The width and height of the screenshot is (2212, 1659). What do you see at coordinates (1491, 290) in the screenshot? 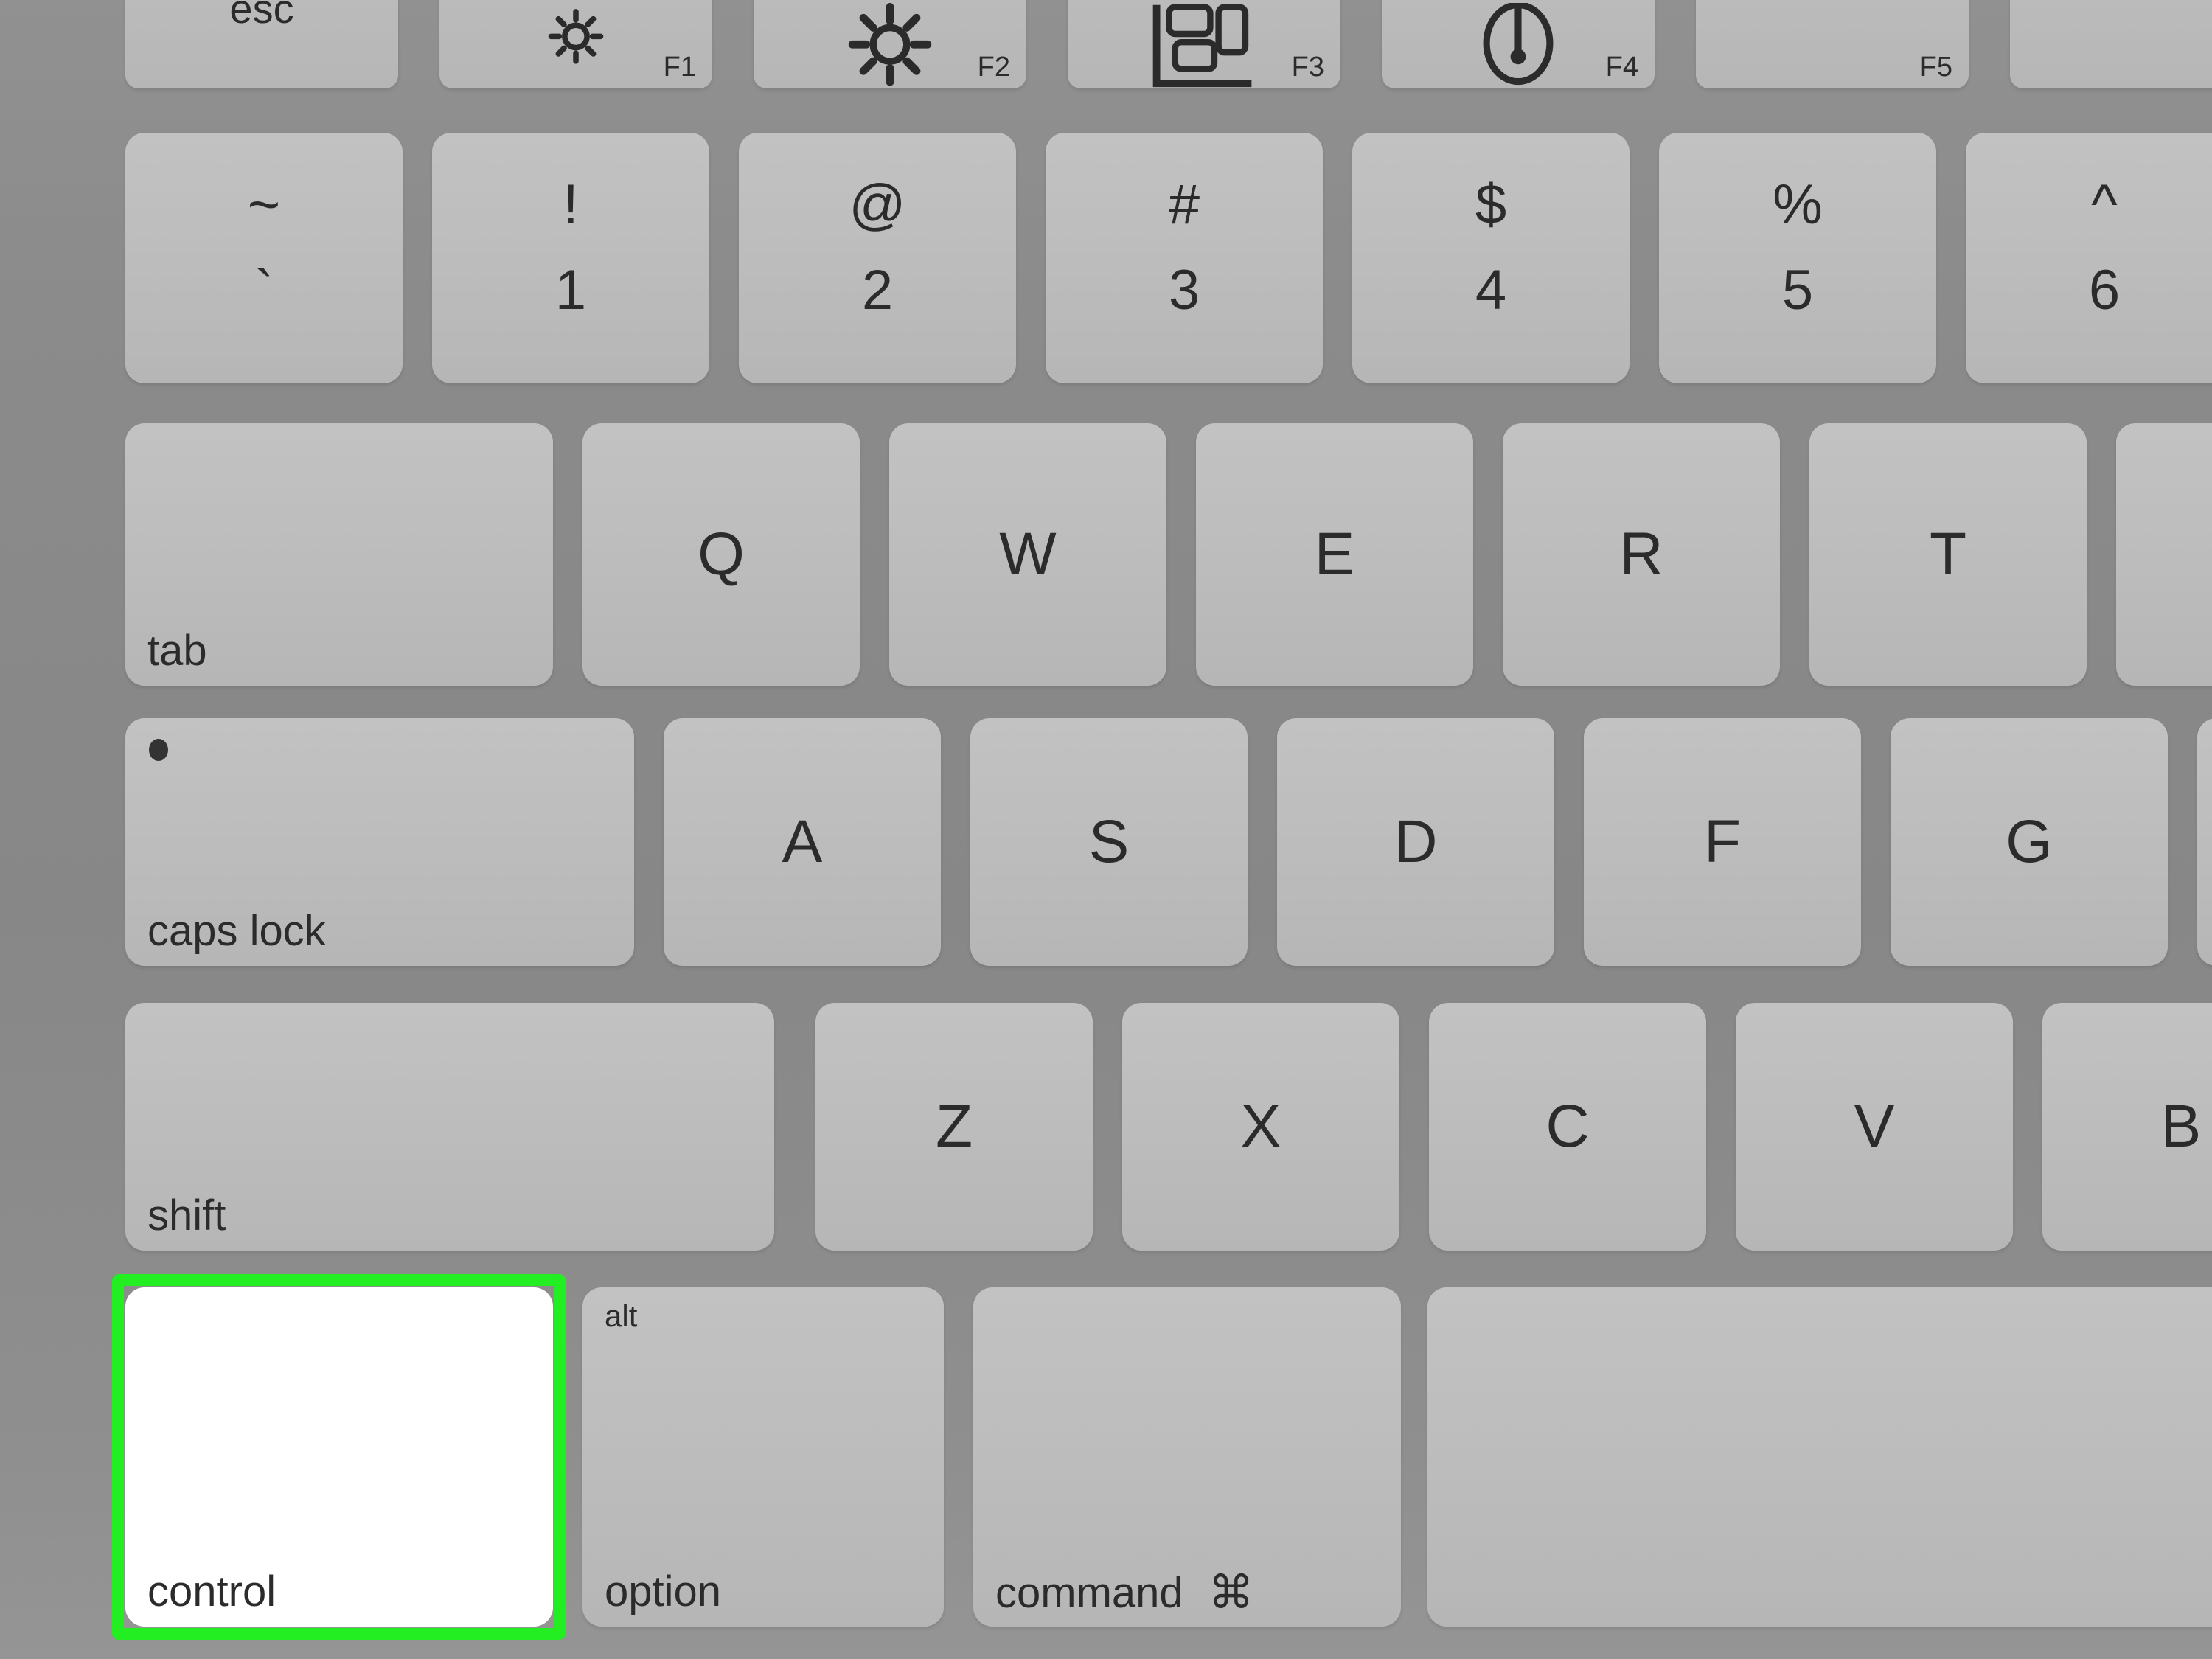
I see `key-lower-four: 4` at bounding box center [1491, 290].